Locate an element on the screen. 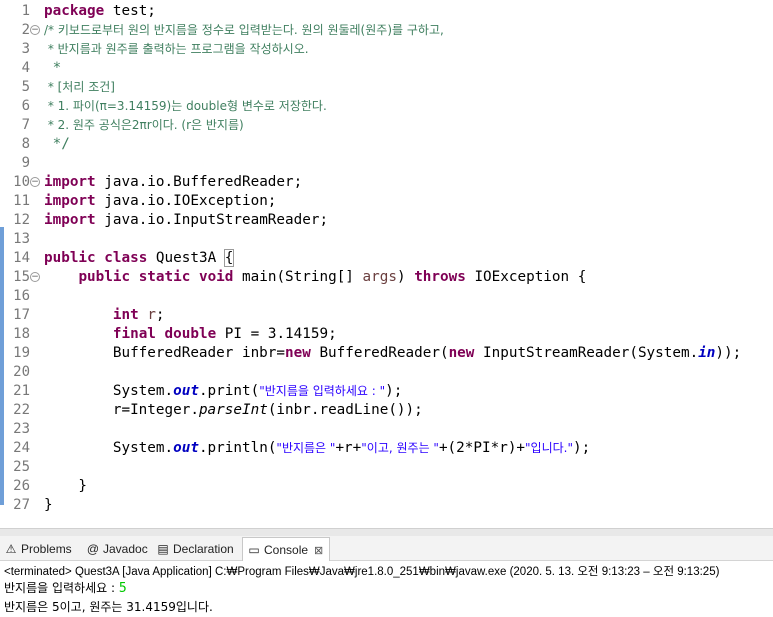  code-line: 10− import java.io.BufferedReader; is located at coordinates (386, 182).